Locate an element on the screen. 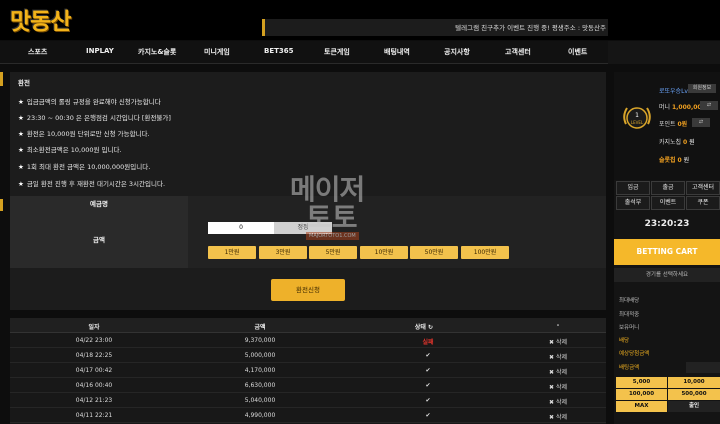 This screenshot has height=424, width=720. notice-ticker: 텔레그램 친구추가 이벤트 진행 중! 평생주소 : 맛동산주 is located at coordinates (435, 27).